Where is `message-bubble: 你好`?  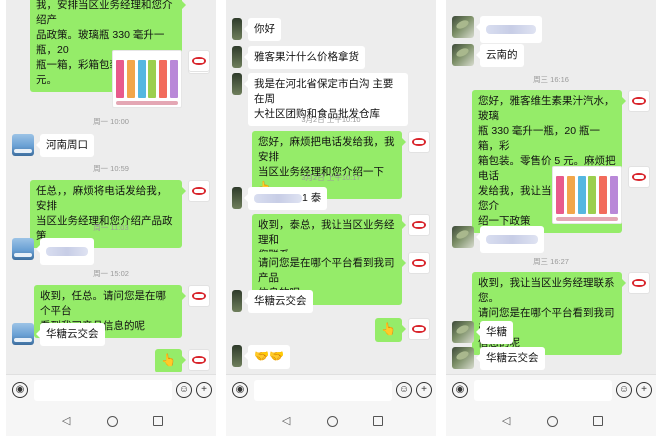 message-bubble: 你好 is located at coordinates (262, 29).